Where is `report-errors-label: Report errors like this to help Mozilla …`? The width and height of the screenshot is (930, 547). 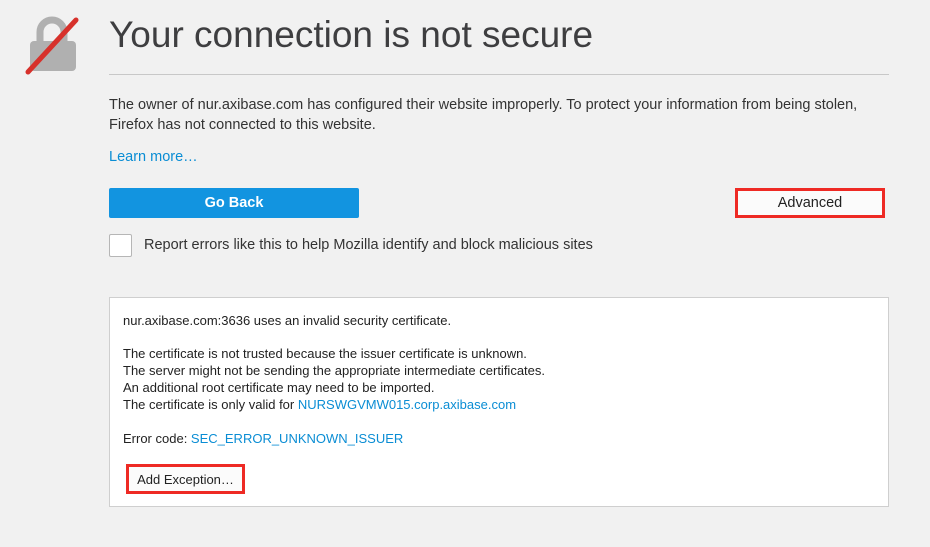 report-errors-label: Report errors like this to help Mozilla … is located at coordinates (368, 245).